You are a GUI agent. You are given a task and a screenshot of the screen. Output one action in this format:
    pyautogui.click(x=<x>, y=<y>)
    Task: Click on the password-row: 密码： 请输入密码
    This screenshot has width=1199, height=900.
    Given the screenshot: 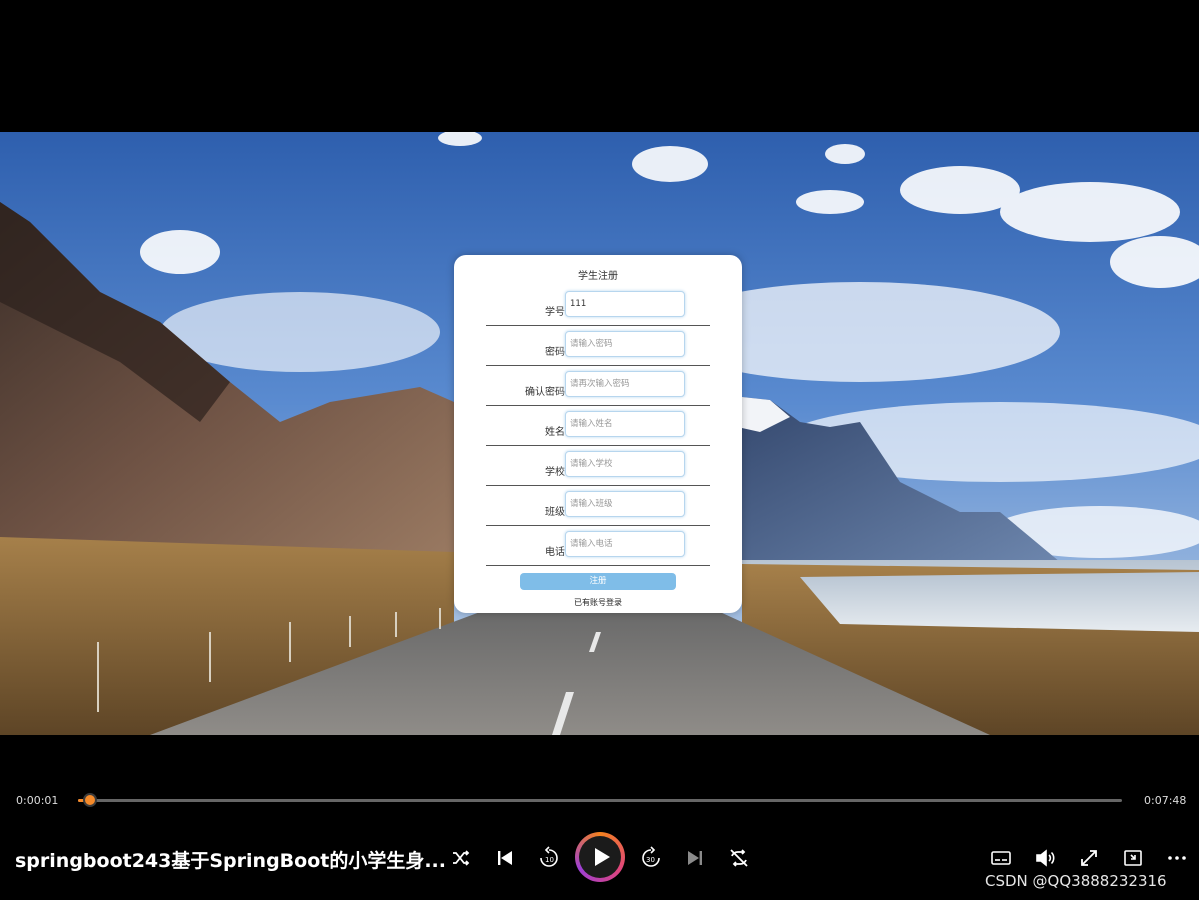 What is the action you would take?
    pyautogui.click(x=598, y=345)
    